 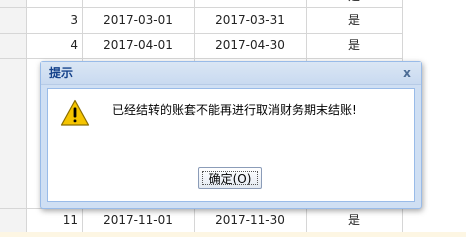 I want to click on table-row: 3 2017-03-01 2017-03-31 是, so click(x=233, y=20).